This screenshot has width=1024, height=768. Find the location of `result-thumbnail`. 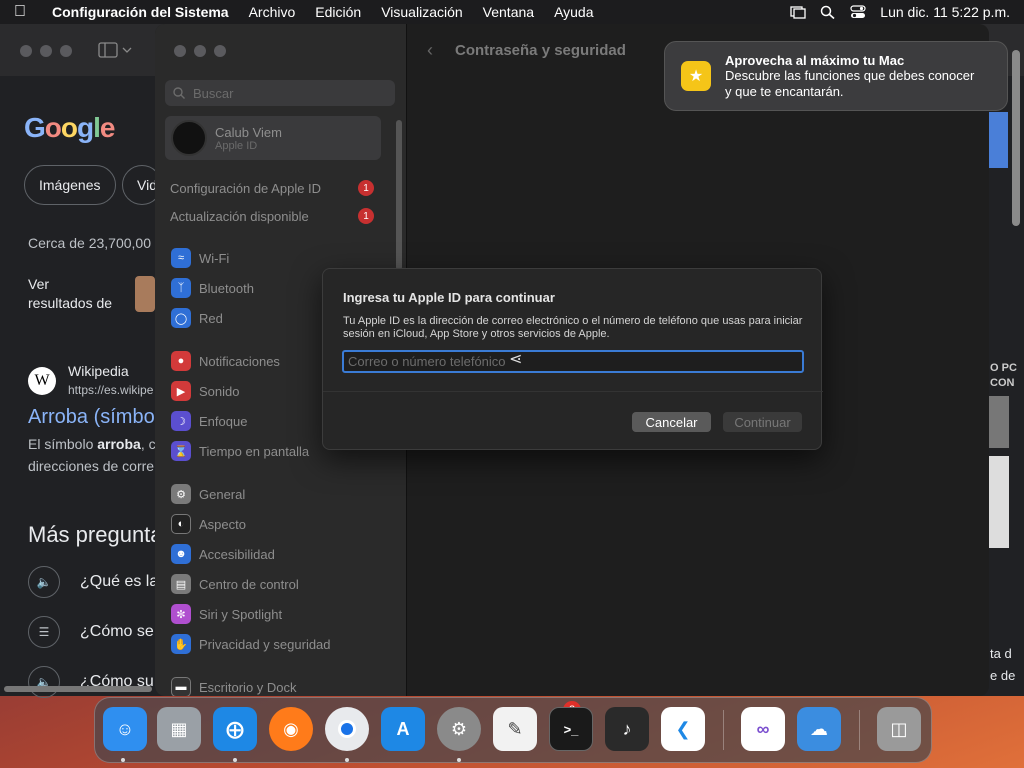

result-thumbnail is located at coordinates (145, 294).